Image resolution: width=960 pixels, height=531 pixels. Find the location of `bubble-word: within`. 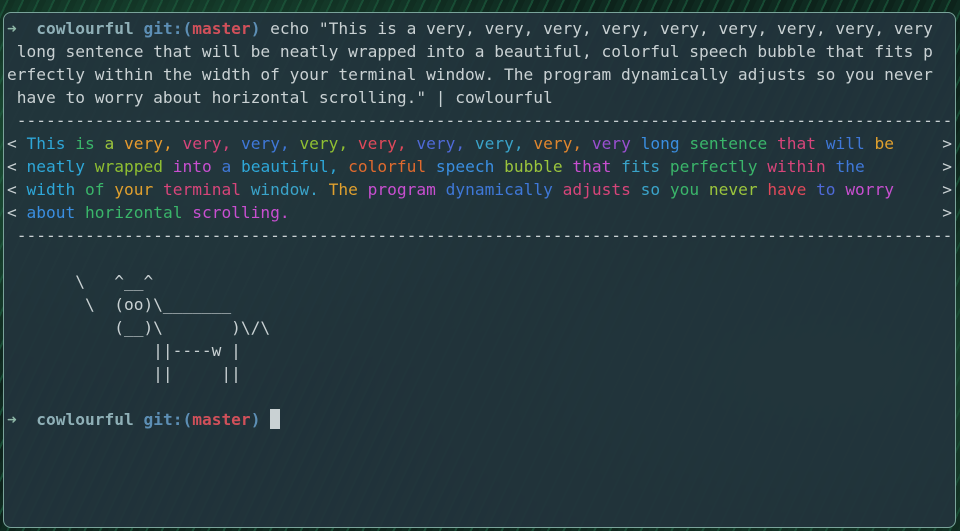

bubble-word: within is located at coordinates (796, 166).